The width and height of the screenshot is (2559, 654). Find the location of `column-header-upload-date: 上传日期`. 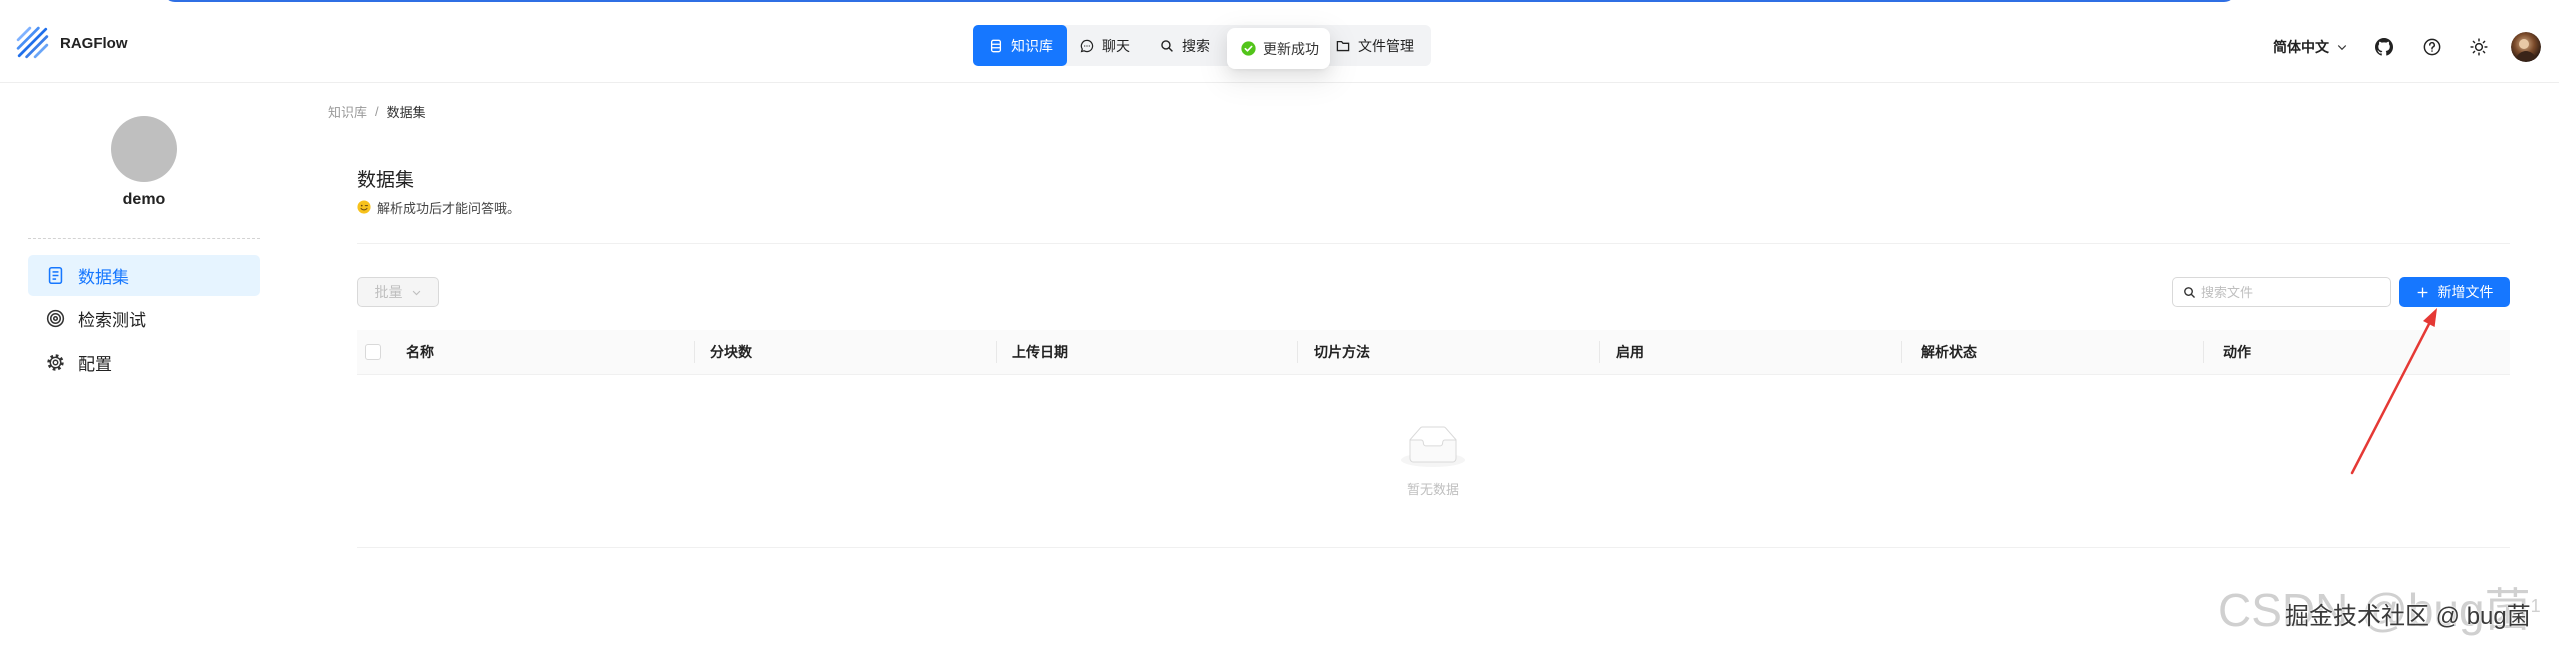

column-header-upload-date: 上传日期 is located at coordinates (1040, 352).